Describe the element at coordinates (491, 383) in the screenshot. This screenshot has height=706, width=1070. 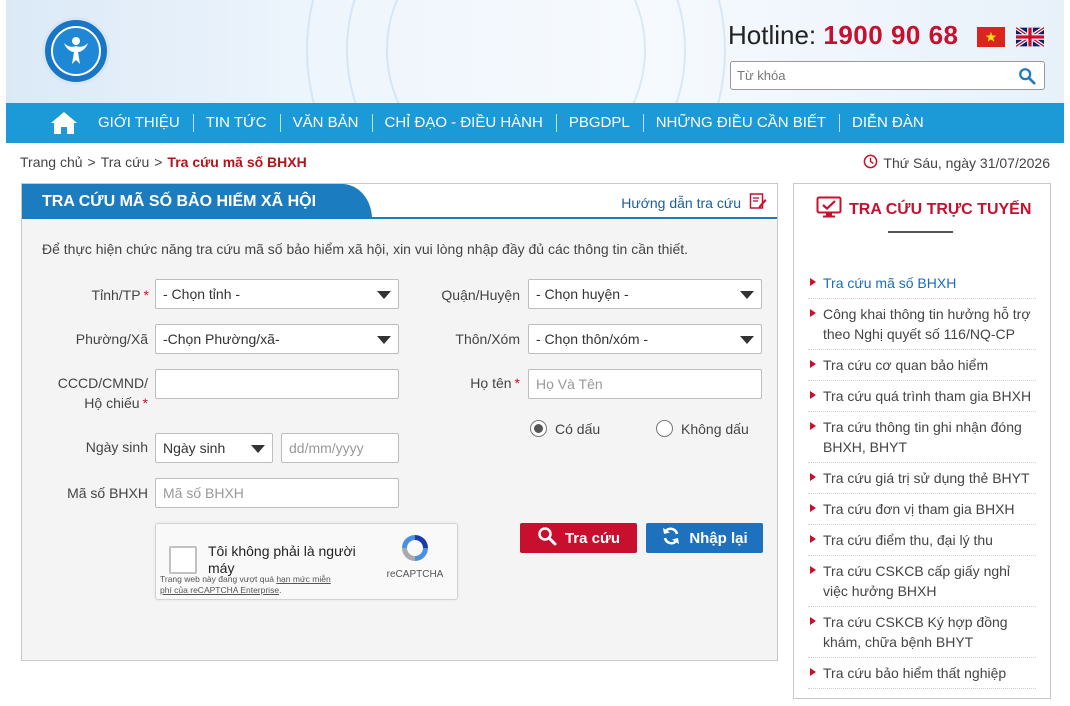
I see `name-label-text: Họ tên` at that location.